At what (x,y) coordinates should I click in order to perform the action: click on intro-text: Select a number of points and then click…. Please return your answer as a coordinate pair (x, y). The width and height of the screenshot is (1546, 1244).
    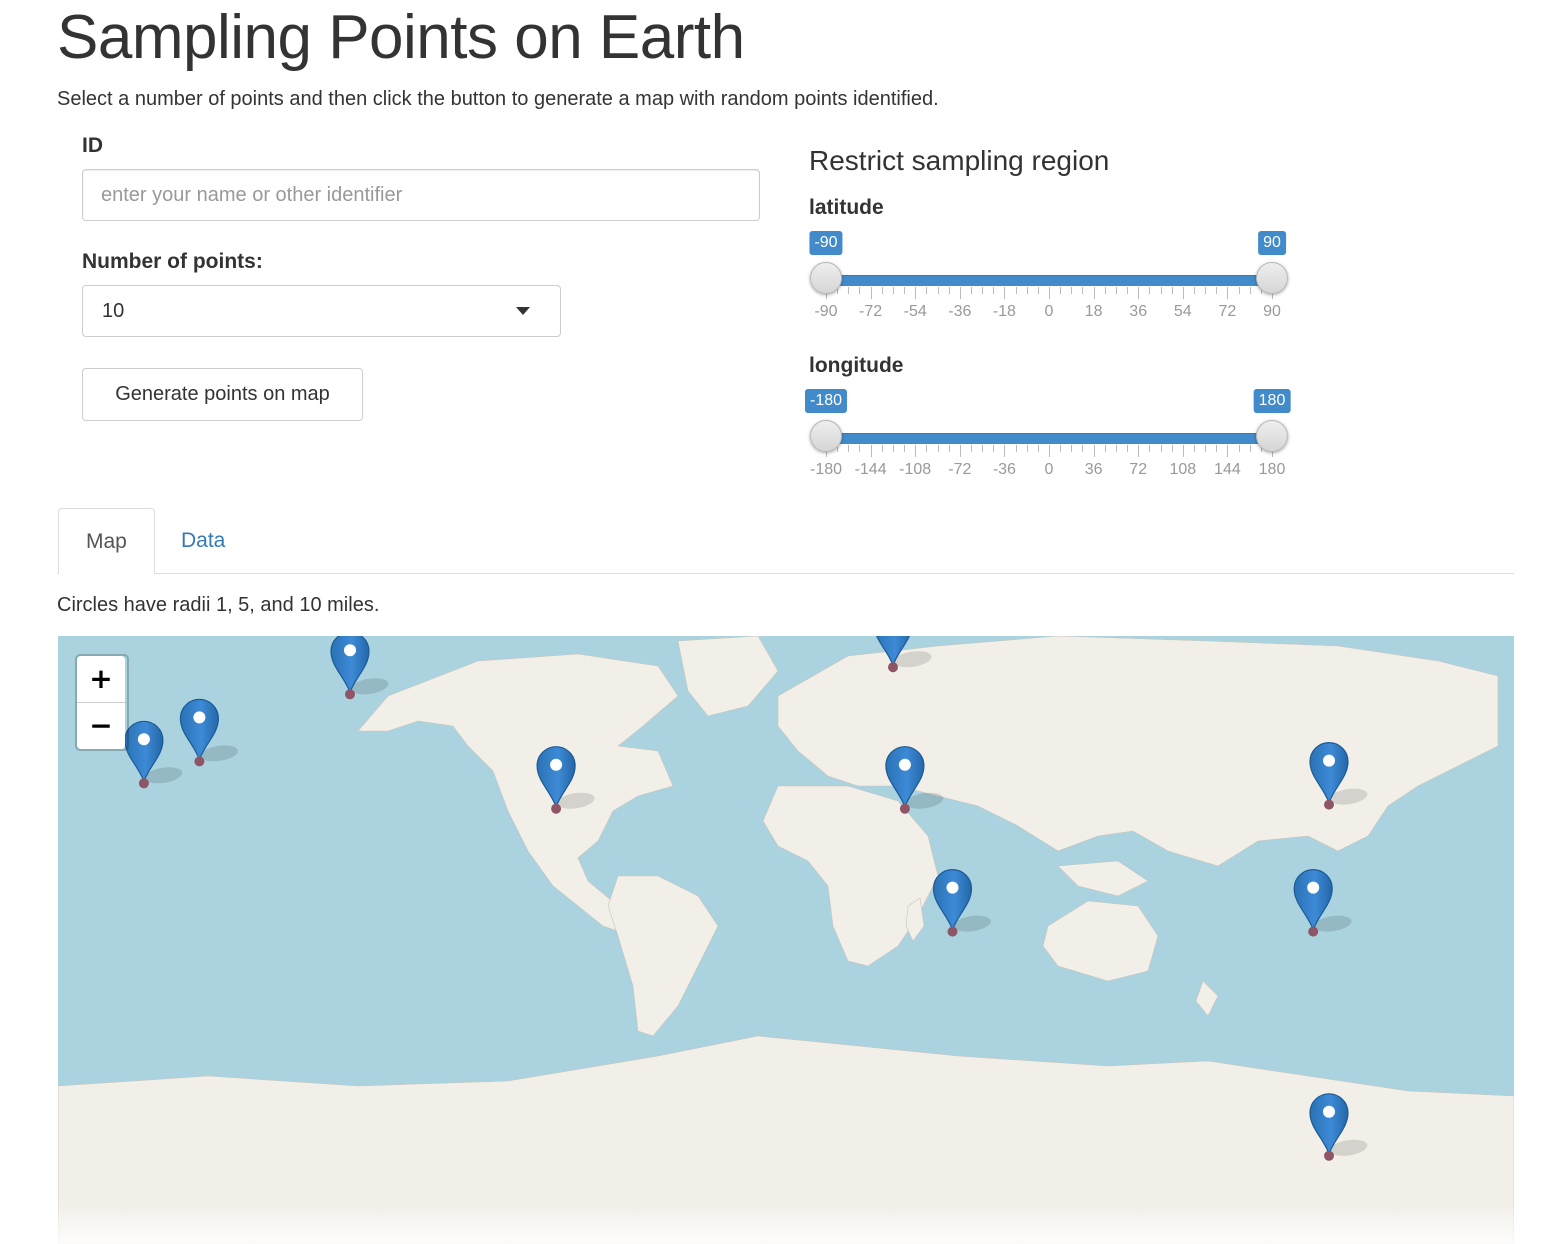
    Looking at the image, I should click on (498, 99).